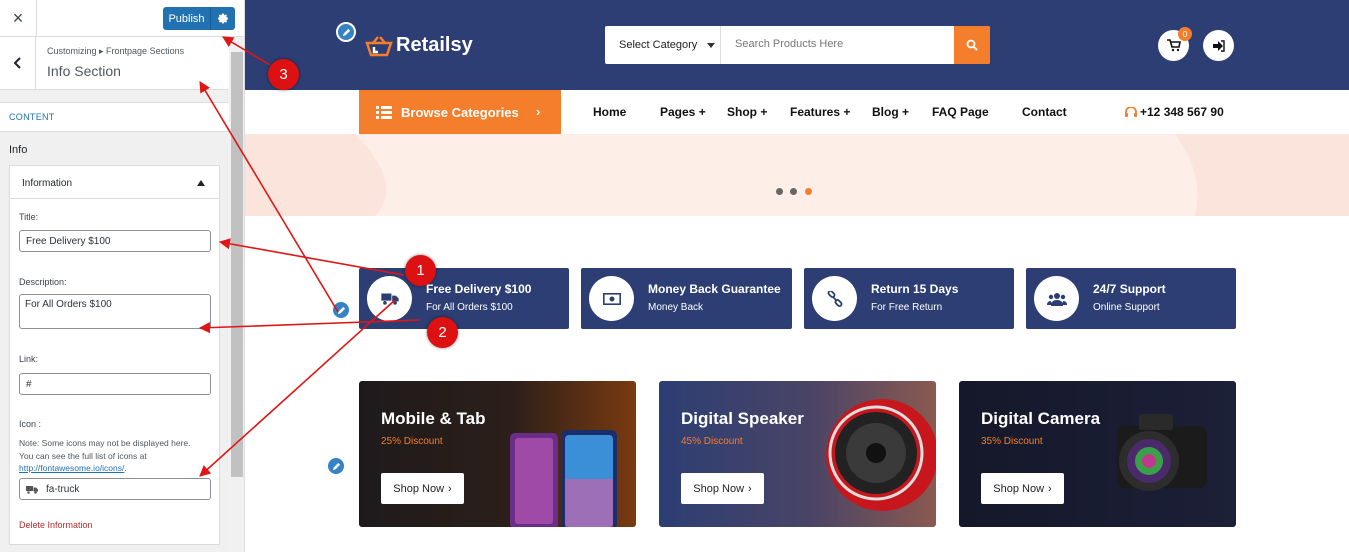 This screenshot has height=552, width=1349. I want to click on link-input: #, so click(115, 384).